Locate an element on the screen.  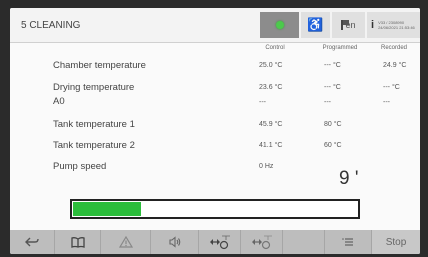
cell-recorded: --- °C is located at coordinates (391, 87).